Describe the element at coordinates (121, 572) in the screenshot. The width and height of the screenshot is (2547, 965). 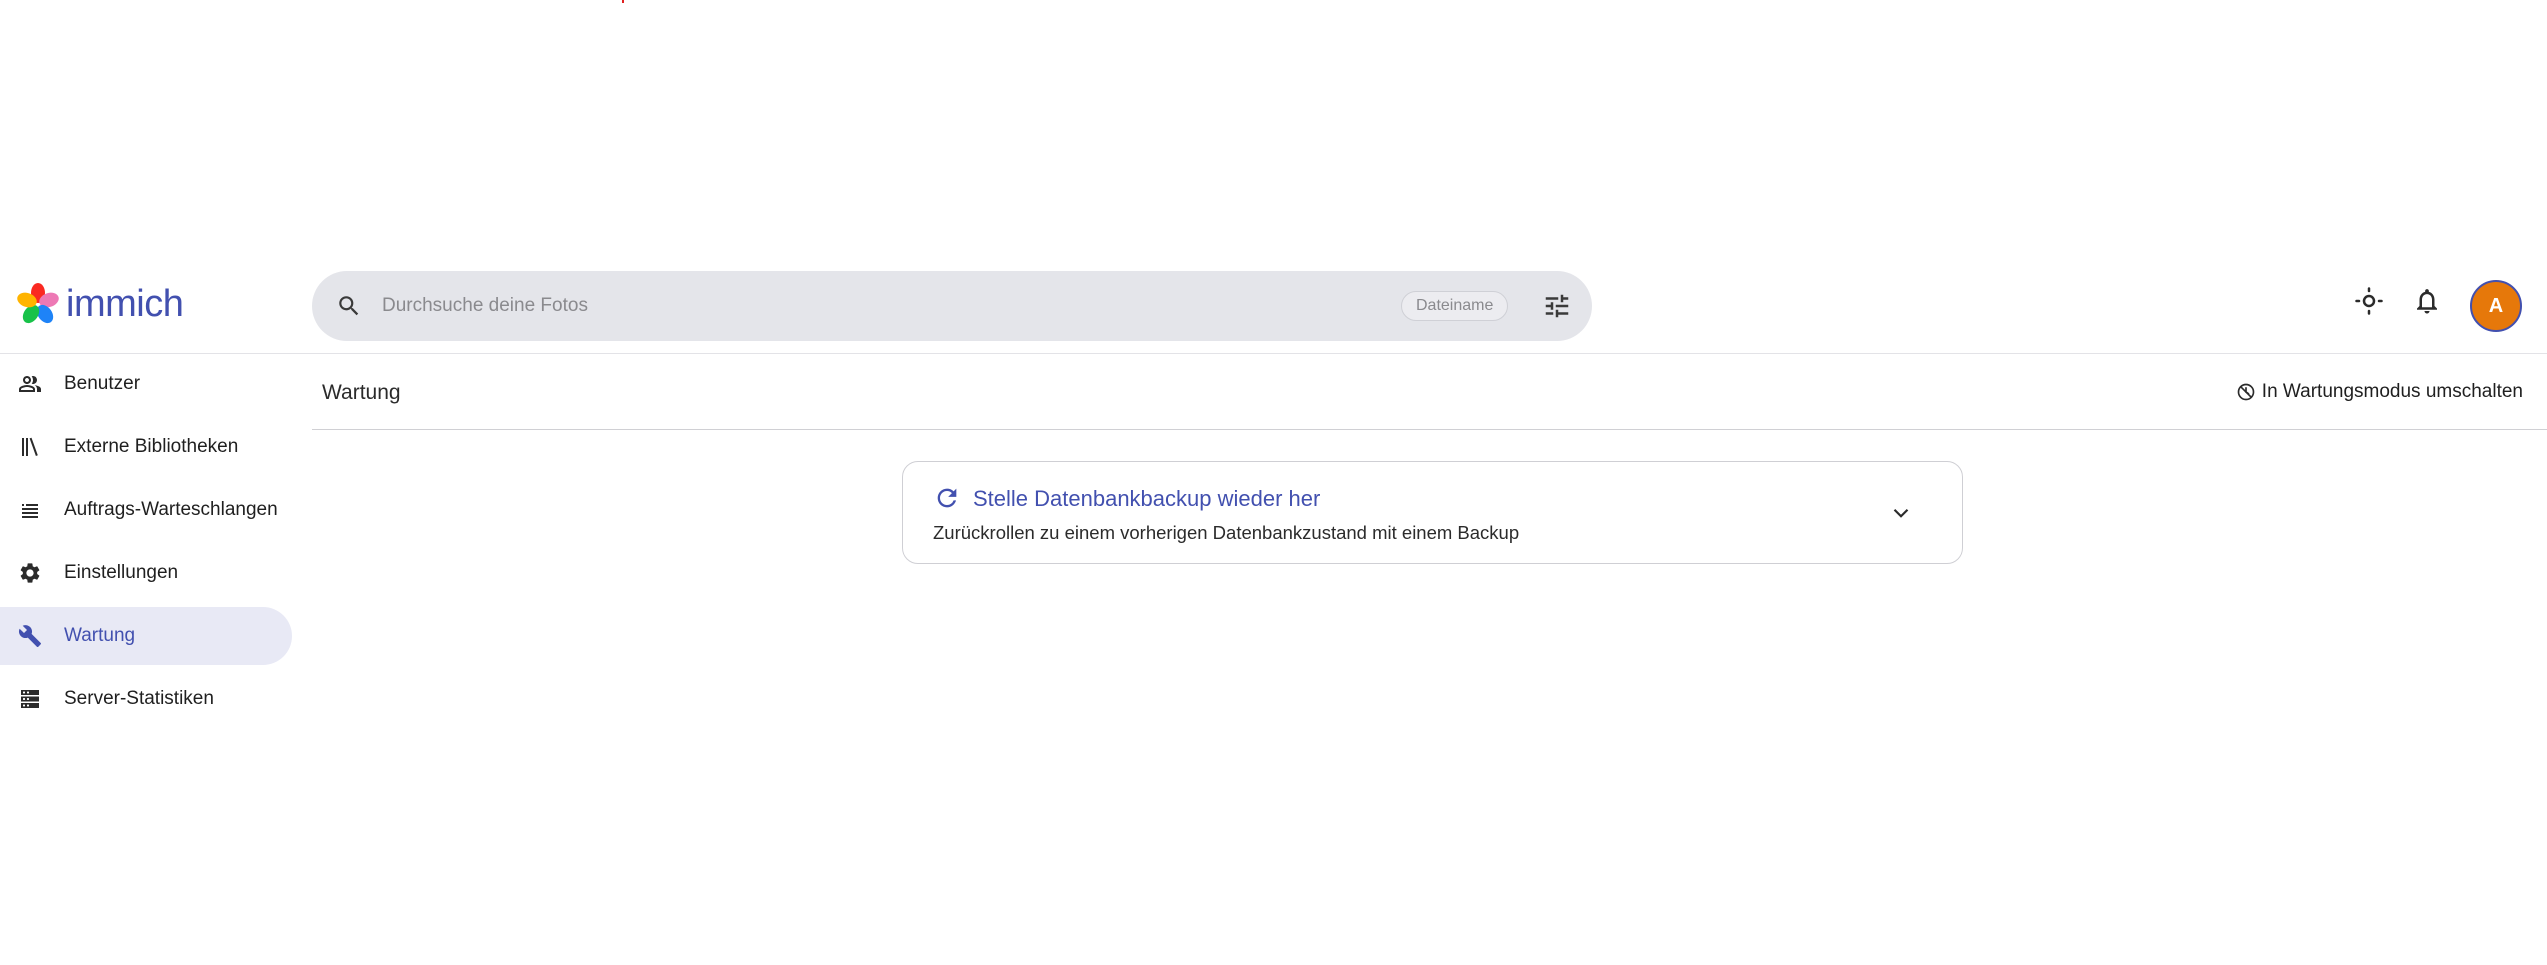
I see `sidebar-item-label: Einstellungen` at that location.